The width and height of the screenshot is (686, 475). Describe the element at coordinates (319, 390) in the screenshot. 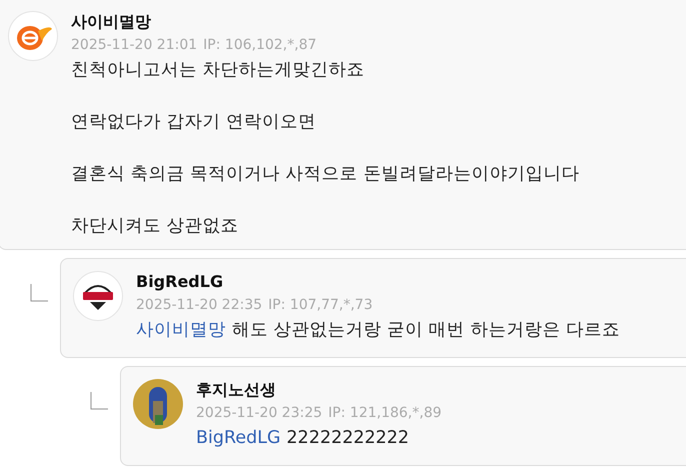

I see `author-name: 후지노선생` at that location.